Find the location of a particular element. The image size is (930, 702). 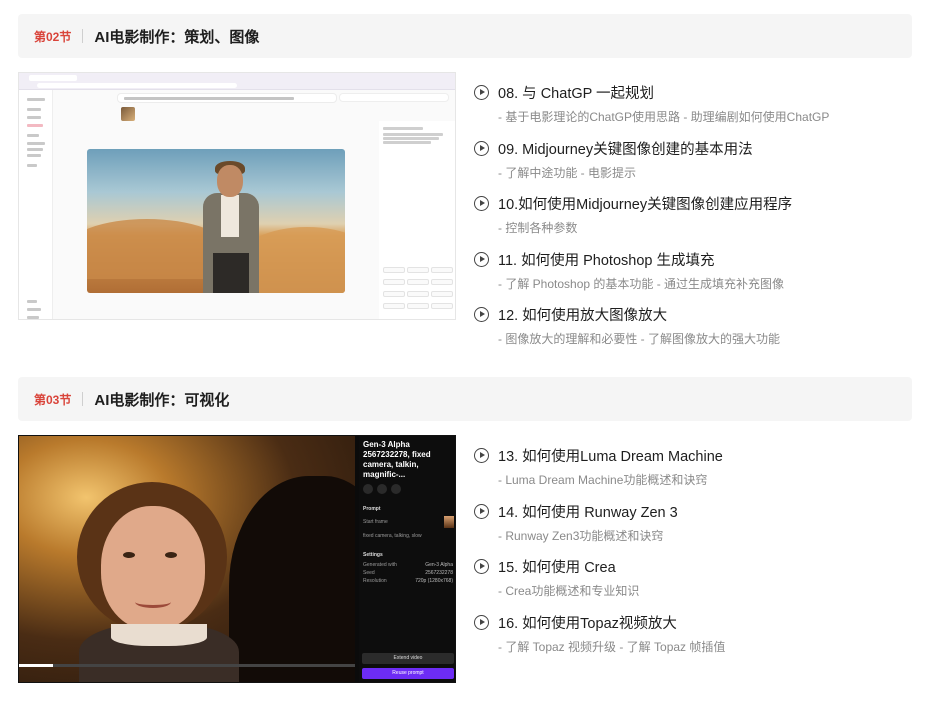

lesson-title: 15. 如何使用 Crea is located at coordinates (557, 566).